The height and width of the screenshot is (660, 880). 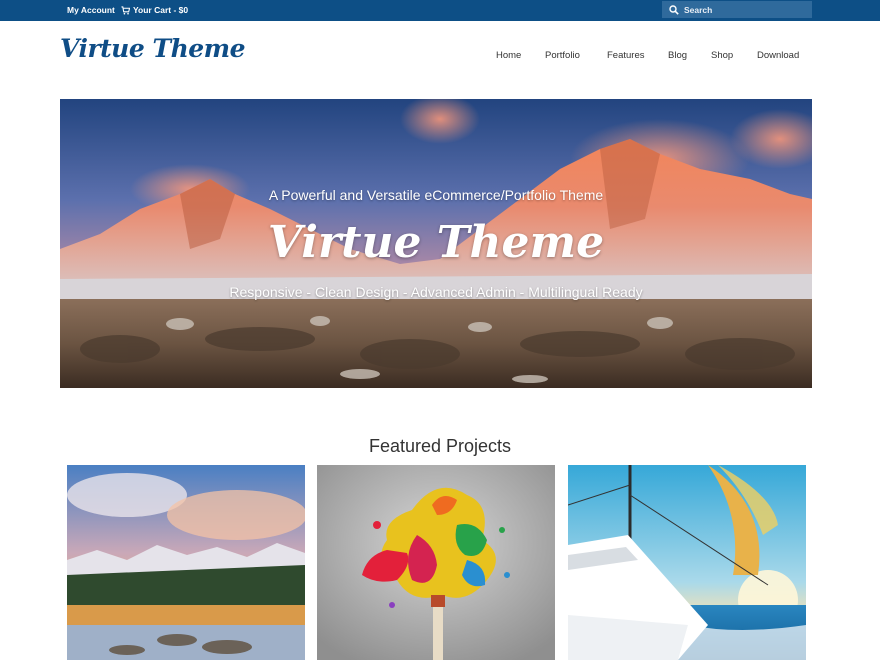 What do you see at coordinates (125, 10) in the screenshot?
I see `cart-icon` at bounding box center [125, 10].